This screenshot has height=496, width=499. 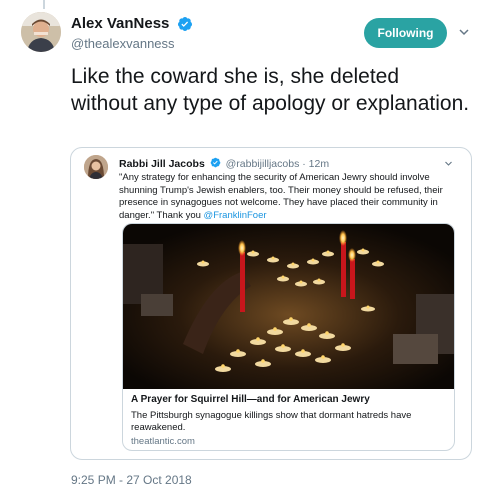 What do you see at coordinates (96, 167) in the screenshot?
I see `quoted-author-avatar` at bounding box center [96, 167].